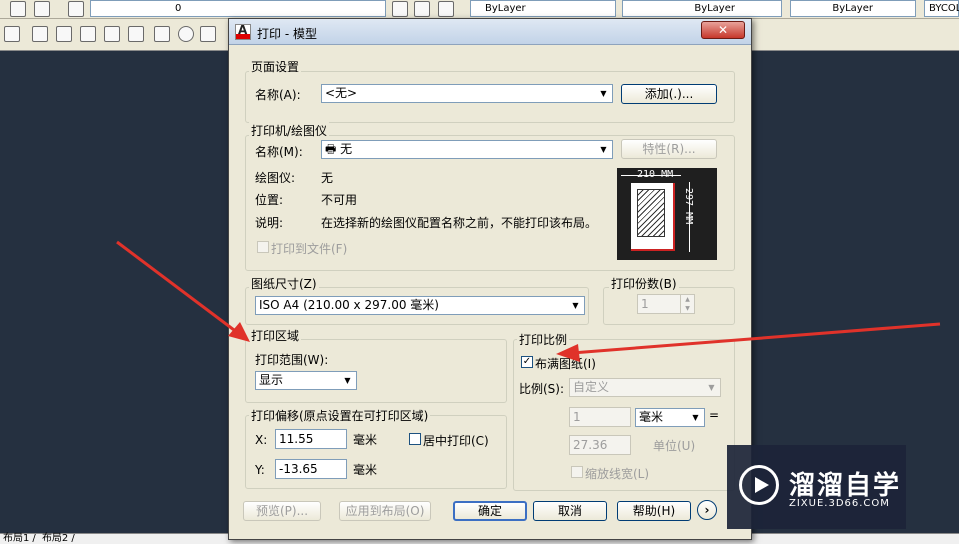  What do you see at coordinates (298, 469) in the screenshot?
I see `offset-y-value: -13.65` at bounding box center [298, 469].